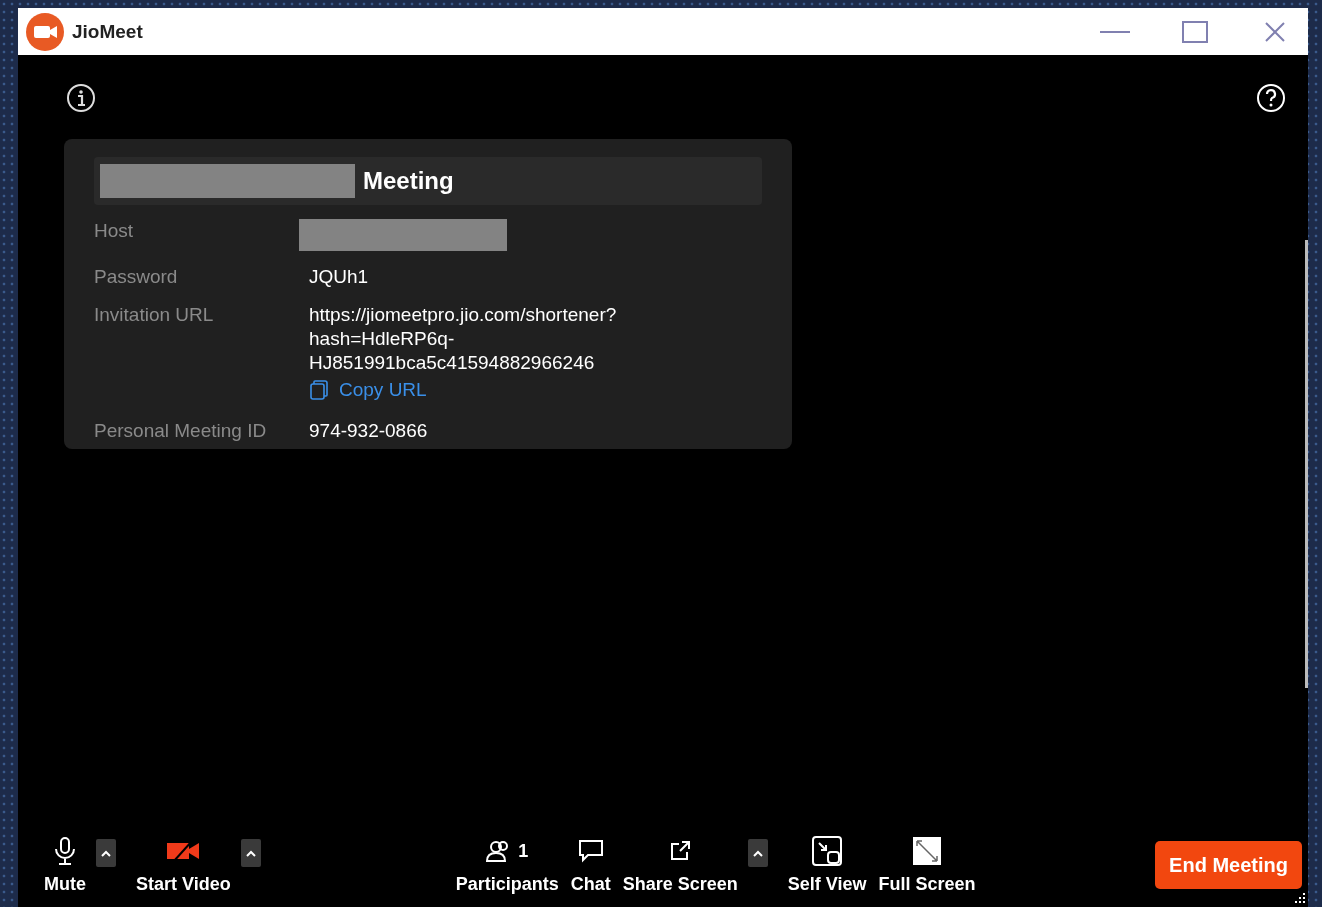  Describe the element at coordinates (1195, 31) in the screenshot. I see `maximize-icon` at that location.